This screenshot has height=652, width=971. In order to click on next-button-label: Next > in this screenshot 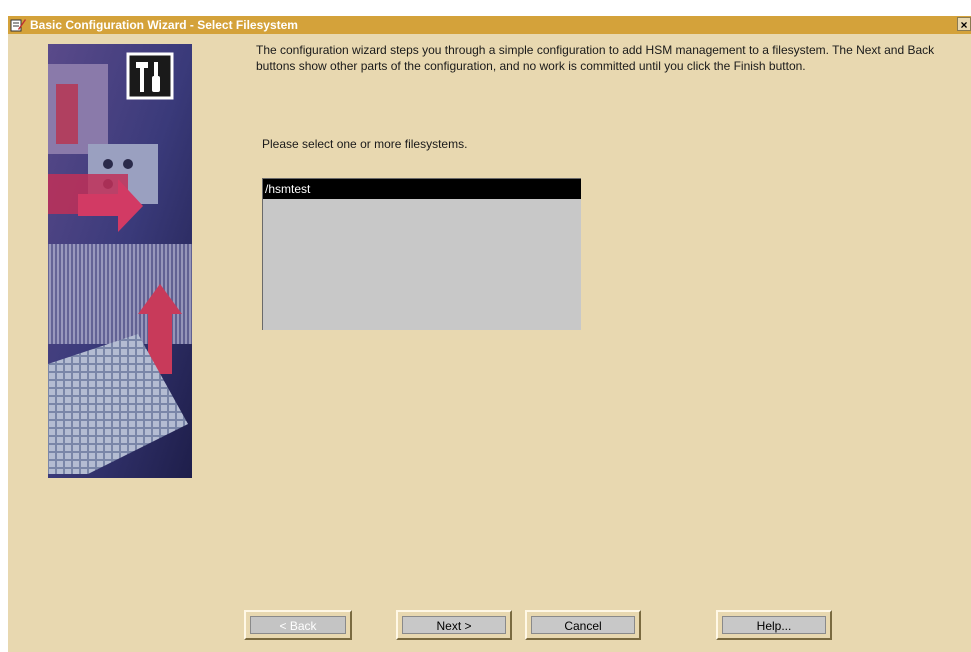, I will do `click(454, 625)`.